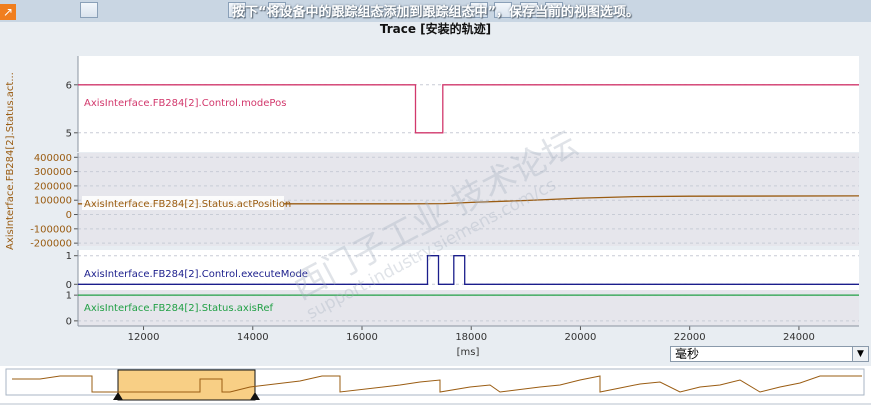  Describe the element at coordinates (53, 201) in the screenshot. I see `y-tick-label: 100000` at that location.